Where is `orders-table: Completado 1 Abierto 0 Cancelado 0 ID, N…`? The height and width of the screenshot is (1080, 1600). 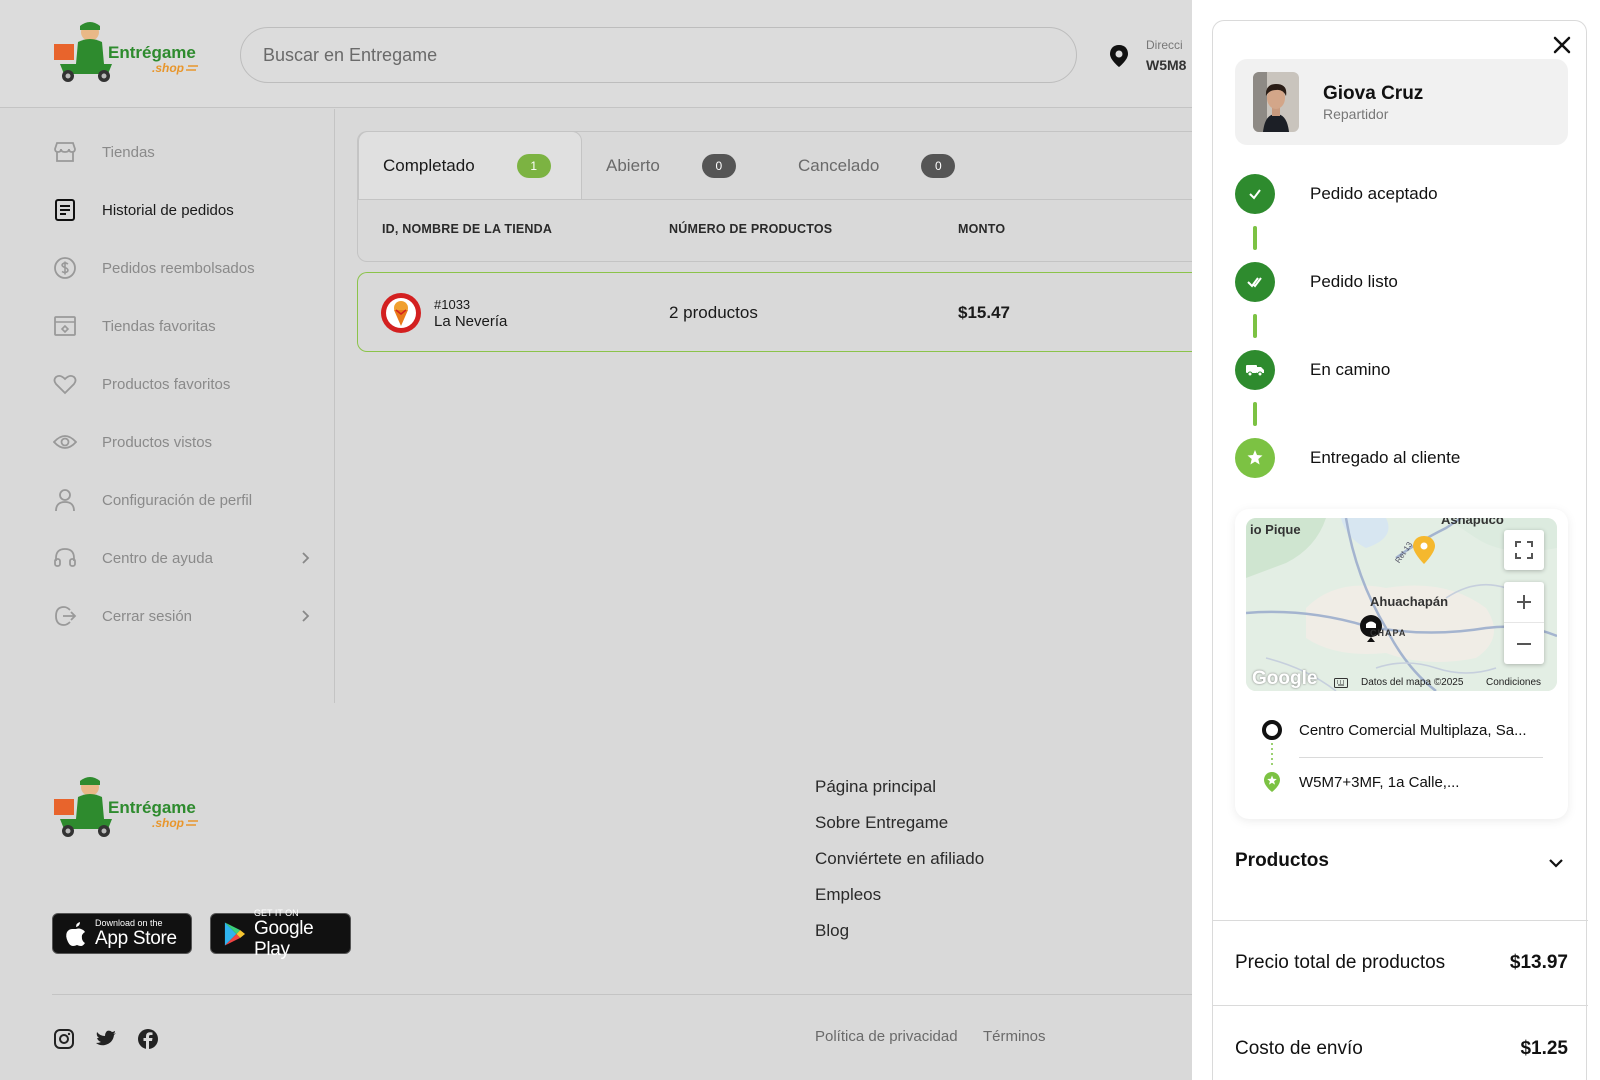 orders-table: Completado 1 Abierto 0 Cancelado 0 ID, N… is located at coordinates (787, 196).